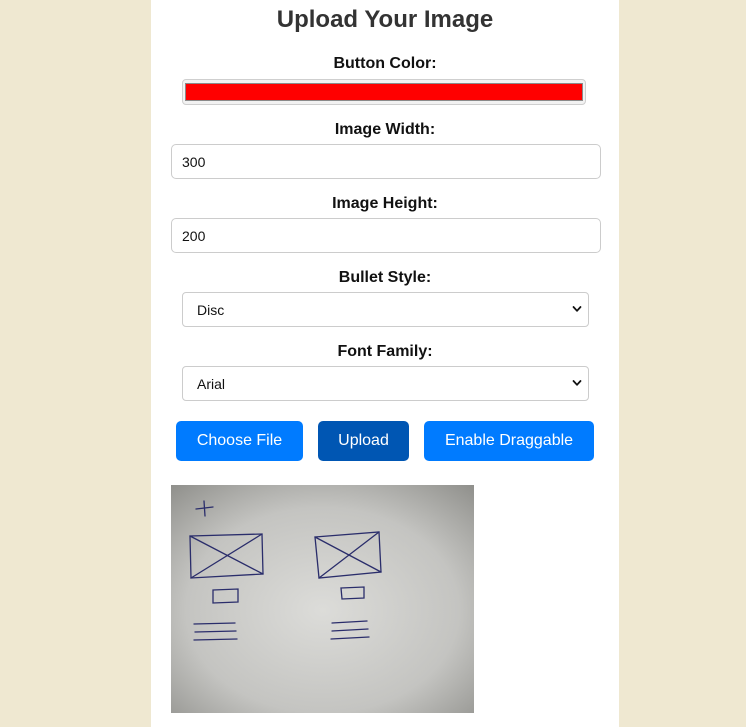  Describe the element at coordinates (385, 203) in the screenshot. I see `image-height-label: Image Height:` at that location.